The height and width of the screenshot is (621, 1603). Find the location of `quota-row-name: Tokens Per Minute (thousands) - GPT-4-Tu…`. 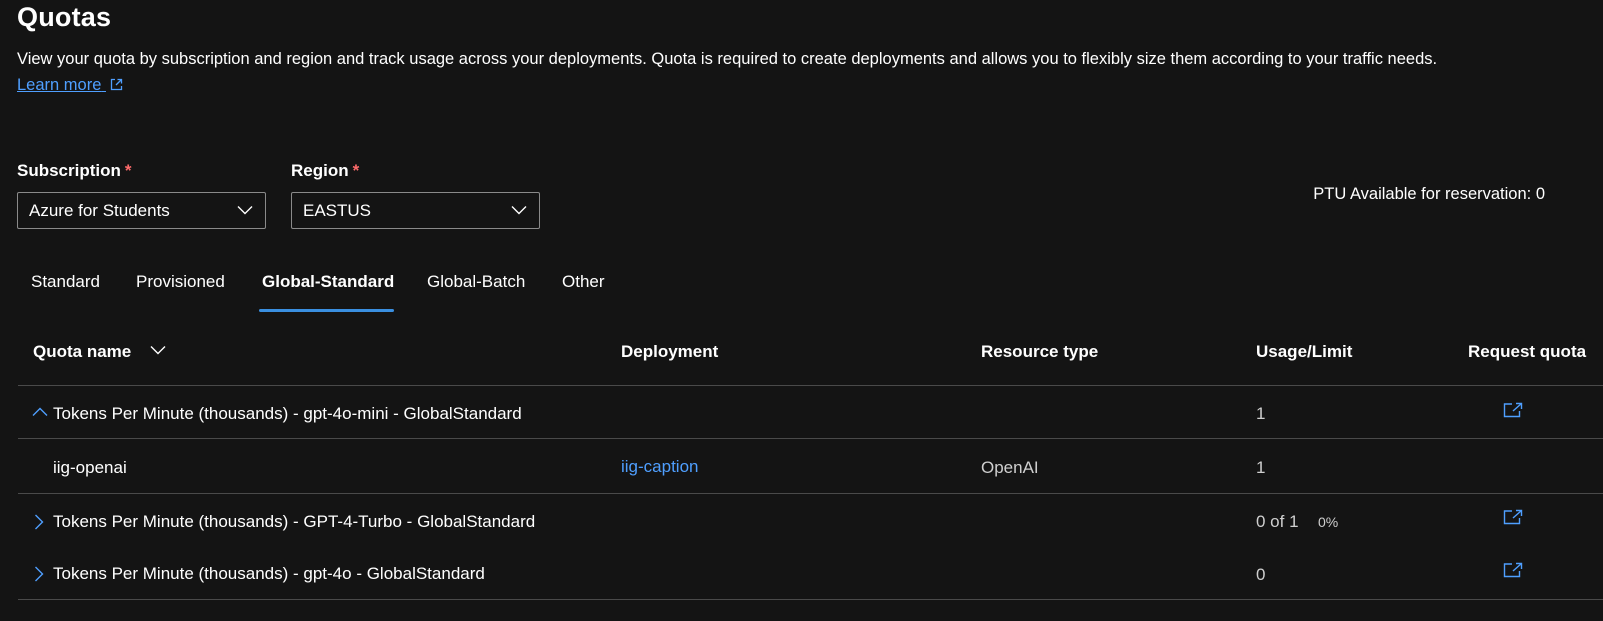

quota-row-name: Tokens Per Minute (thousands) - GPT-4-Tu… is located at coordinates (294, 521).